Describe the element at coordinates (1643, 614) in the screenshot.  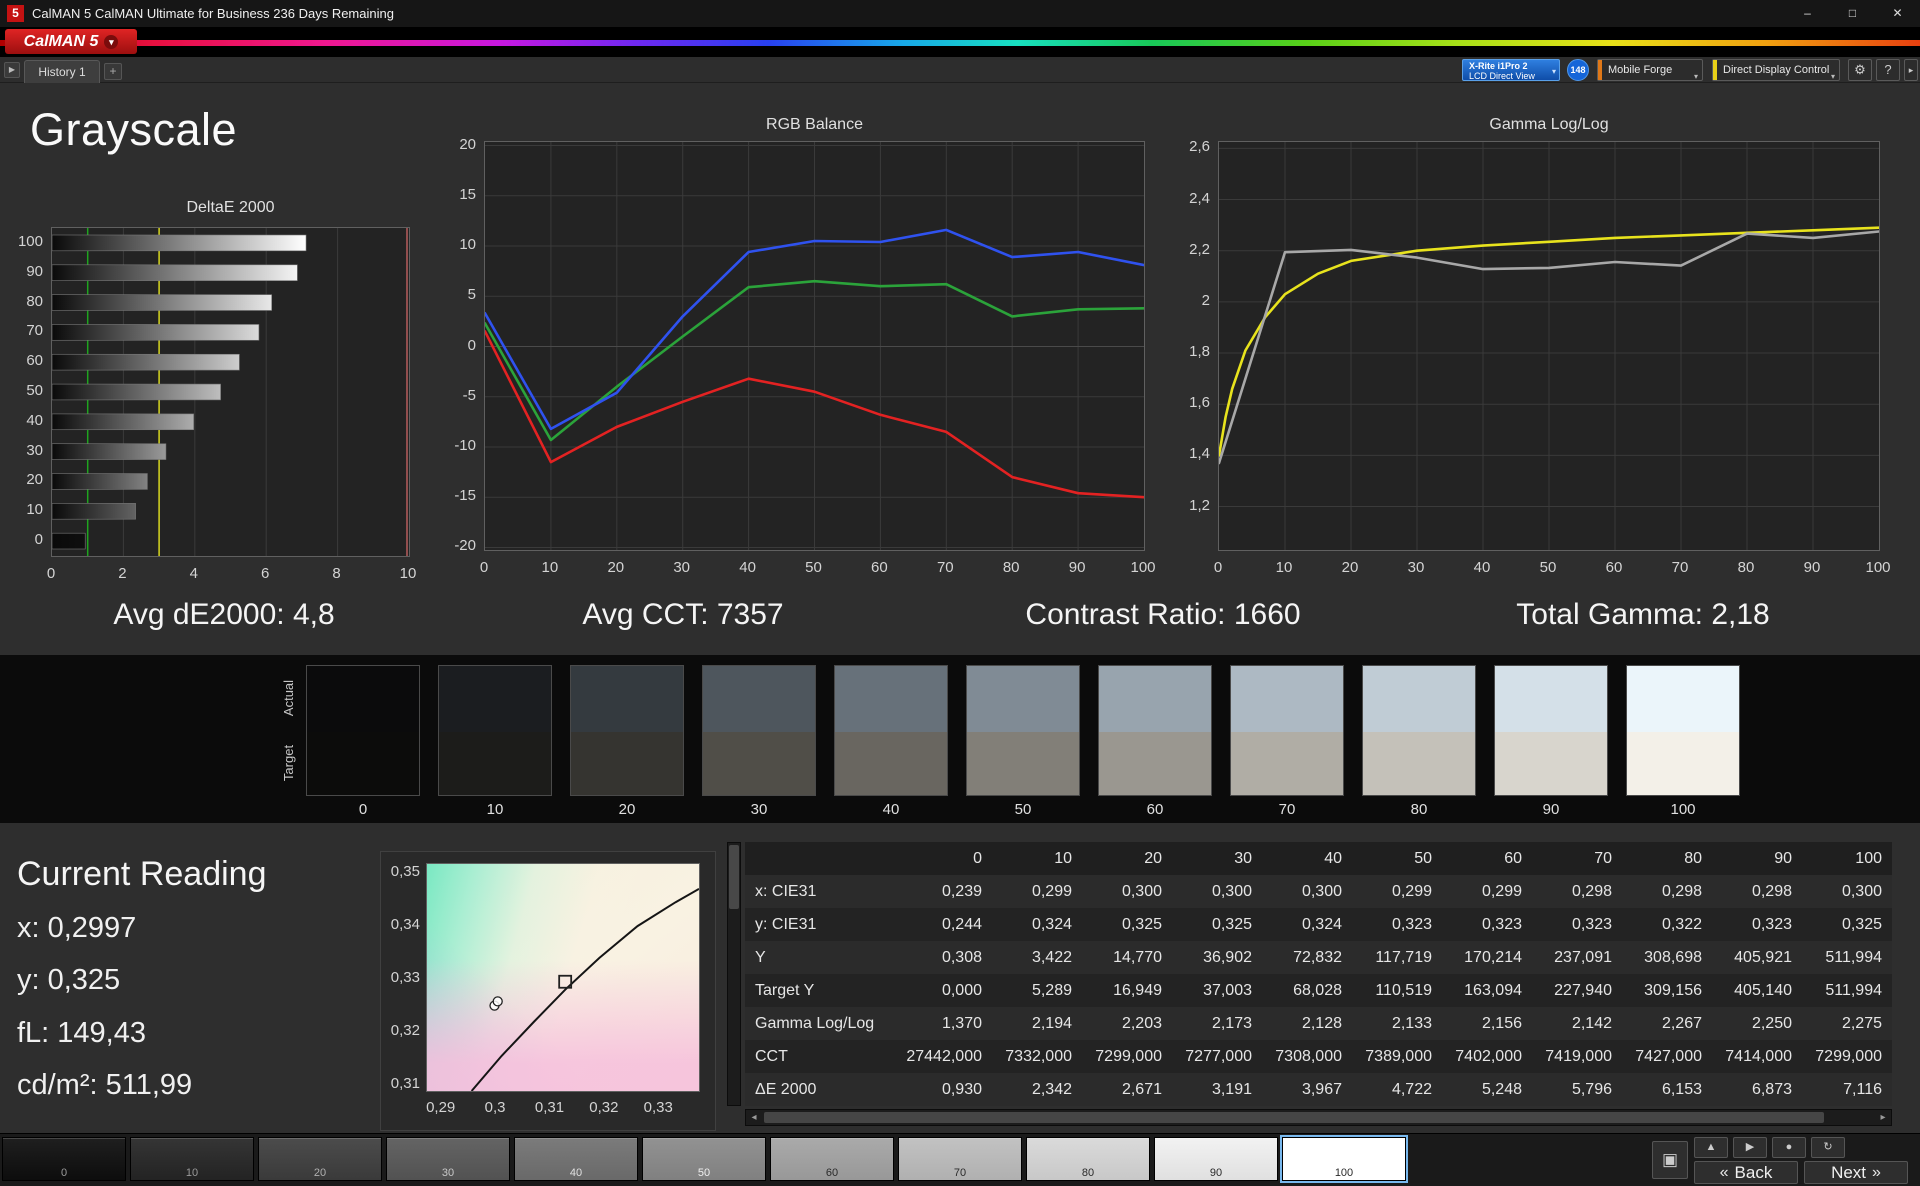
I see `total-gamma-stat: Total Gamma: 2,18` at that location.